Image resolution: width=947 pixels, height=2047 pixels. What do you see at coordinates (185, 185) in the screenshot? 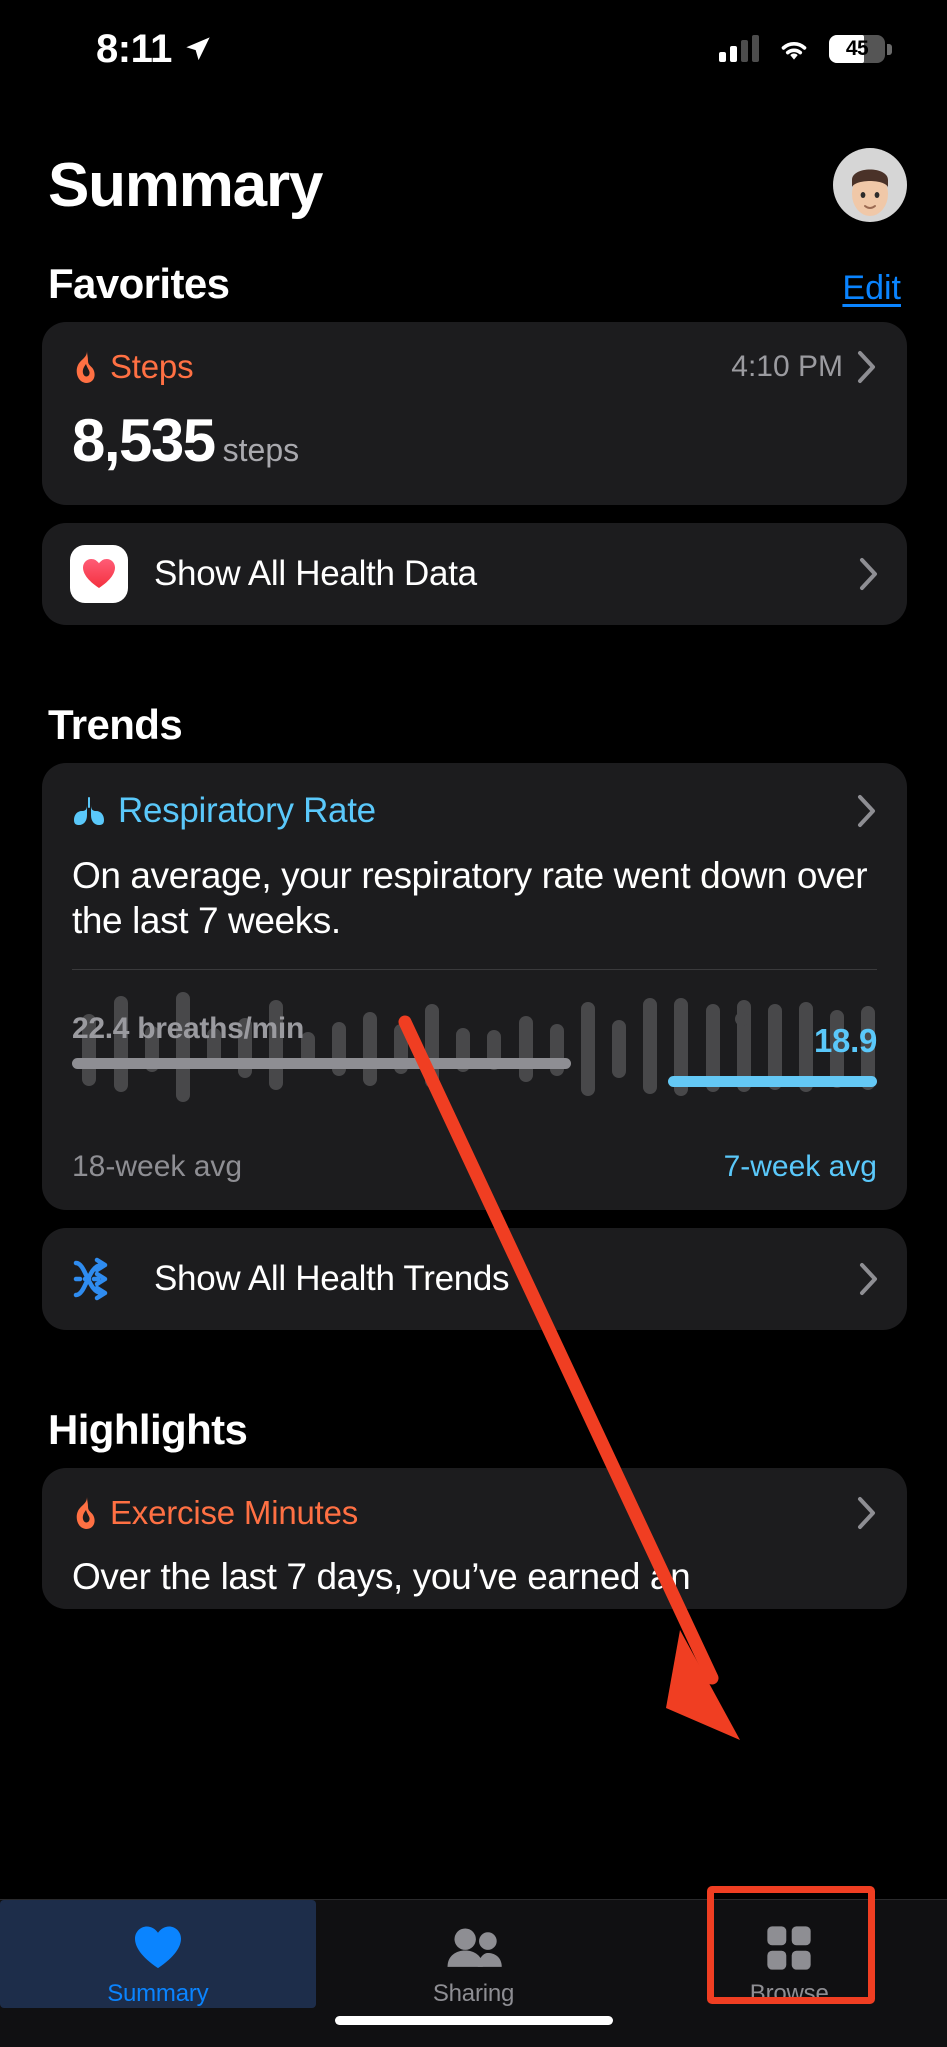
I see `page-title: Summary` at bounding box center [185, 185].